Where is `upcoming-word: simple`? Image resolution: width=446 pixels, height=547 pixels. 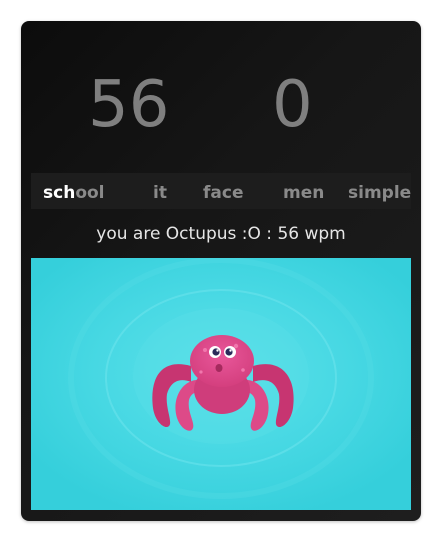 upcoming-word: simple is located at coordinates (379, 191).